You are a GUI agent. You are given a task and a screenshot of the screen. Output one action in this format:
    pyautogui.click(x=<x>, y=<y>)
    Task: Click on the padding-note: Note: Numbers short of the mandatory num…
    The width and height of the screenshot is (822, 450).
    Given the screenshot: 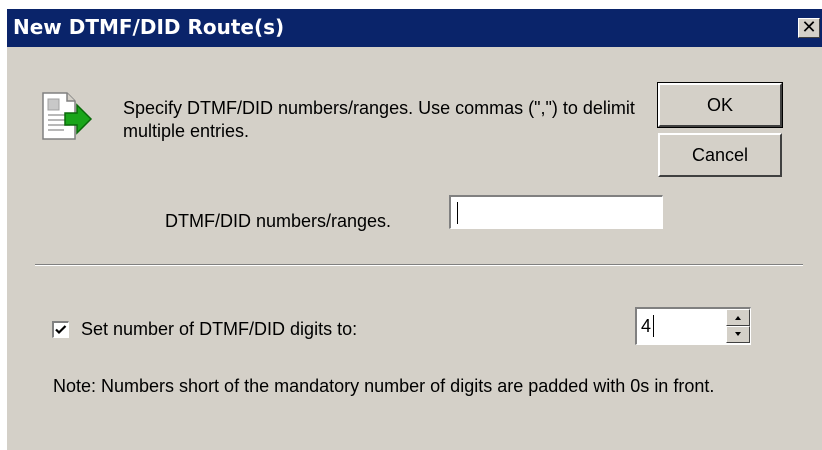 What is the action you would take?
    pyautogui.click(x=384, y=386)
    